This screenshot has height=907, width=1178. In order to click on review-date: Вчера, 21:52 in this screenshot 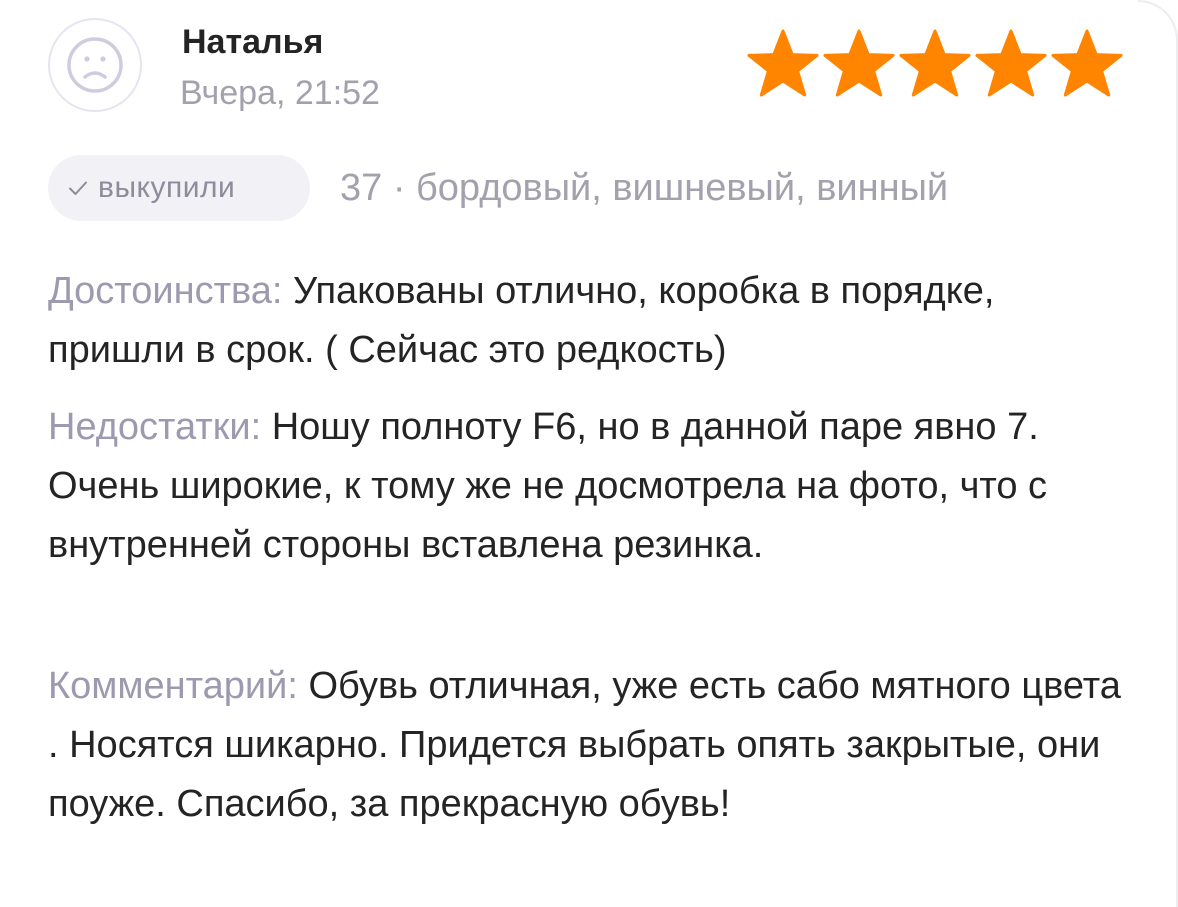, I will do `click(280, 93)`.